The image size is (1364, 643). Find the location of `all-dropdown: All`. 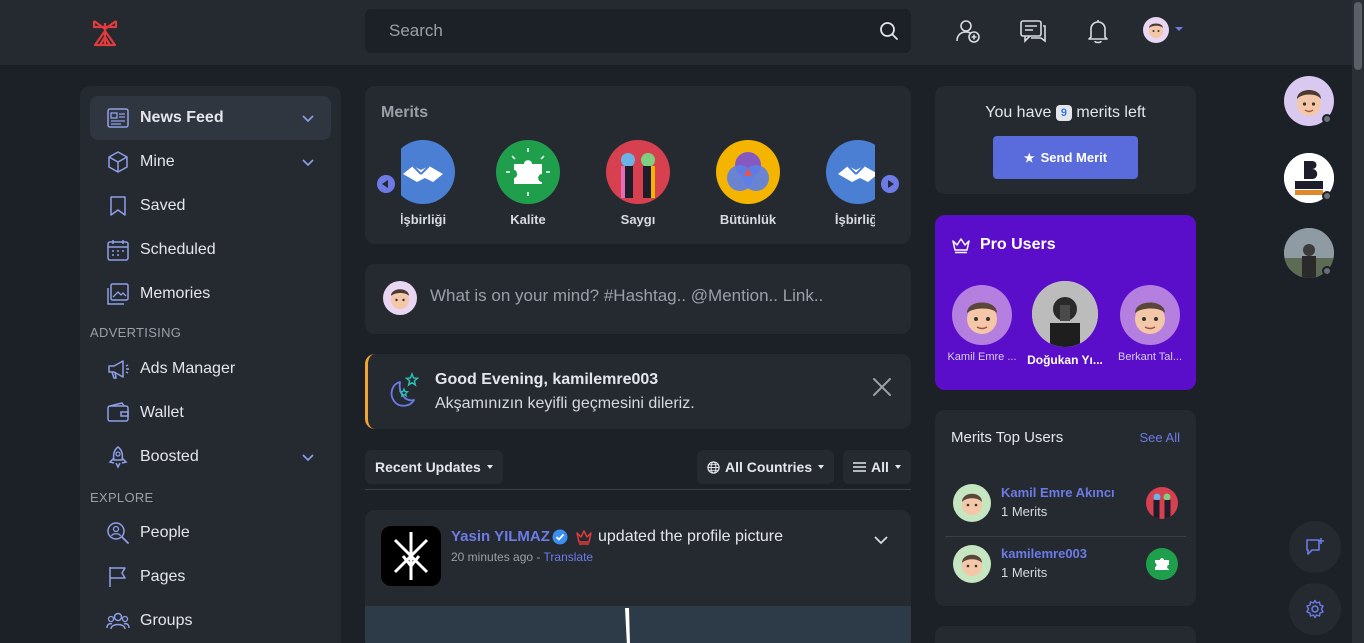

all-dropdown: All is located at coordinates (877, 467).